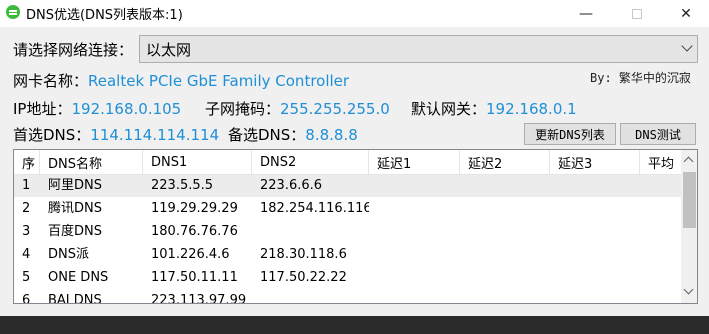 The width and height of the screenshot is (709, 334). What do you see at coordinates (570, 134) in the screenshot?
I see `update-dns-list-button: 更新DNS列表` at bounding box center [570, 134].